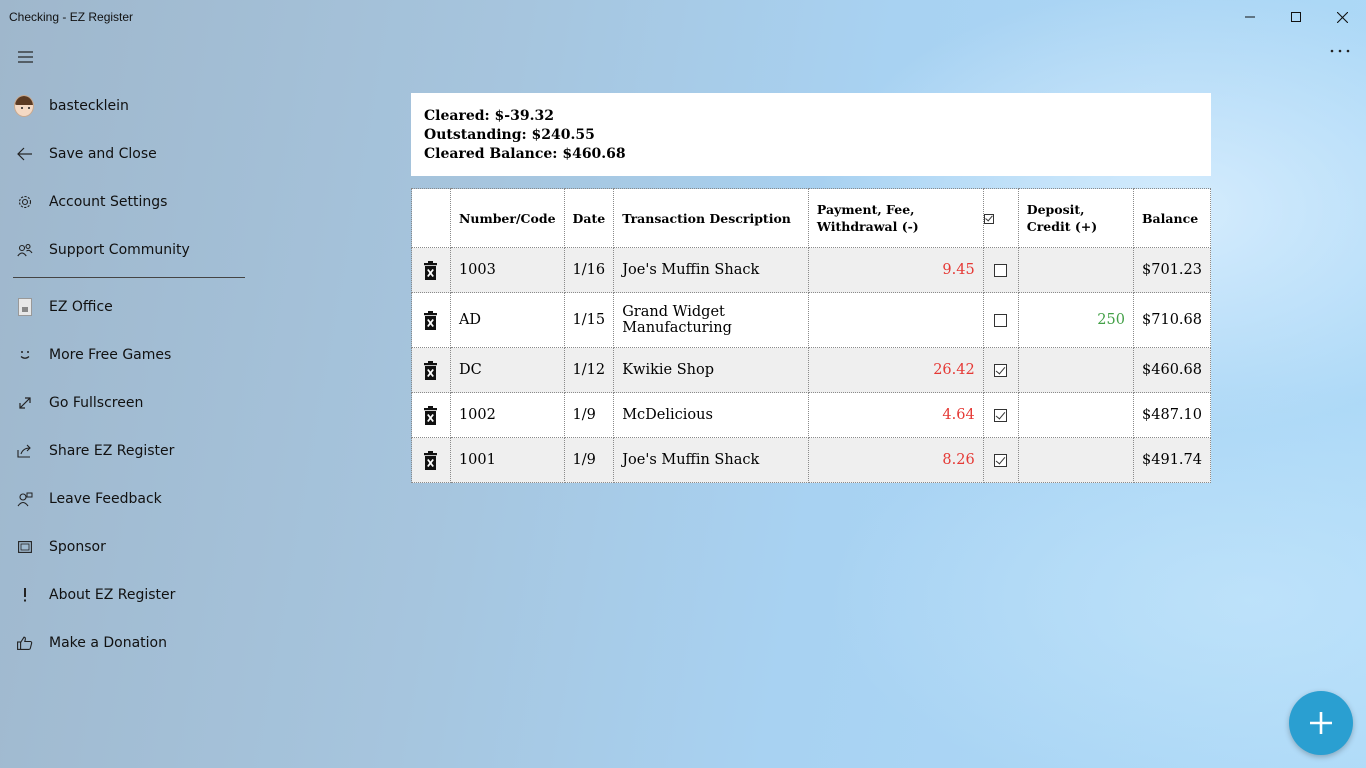 This screenshot has width=1366, height=768. What do you see at coordinates (711, 370) in the screenshot?
I see `description-cell: Kwikie Shop` at bounding box center [711, 370].